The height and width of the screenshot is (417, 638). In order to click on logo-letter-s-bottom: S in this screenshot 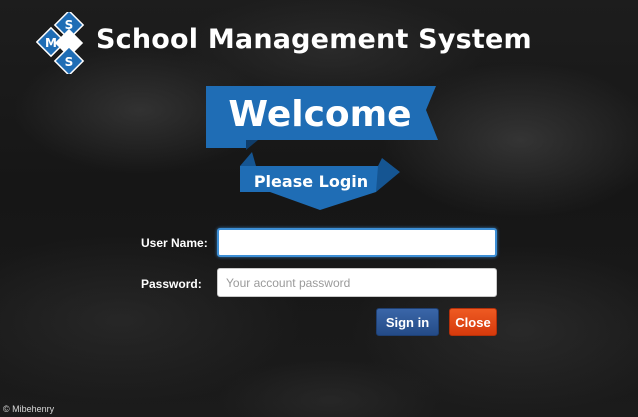, I will do `click(69, 62)`.